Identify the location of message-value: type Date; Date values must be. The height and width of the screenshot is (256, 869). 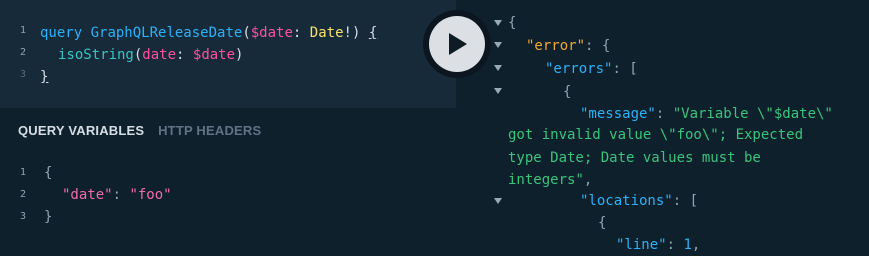
(634, 158).